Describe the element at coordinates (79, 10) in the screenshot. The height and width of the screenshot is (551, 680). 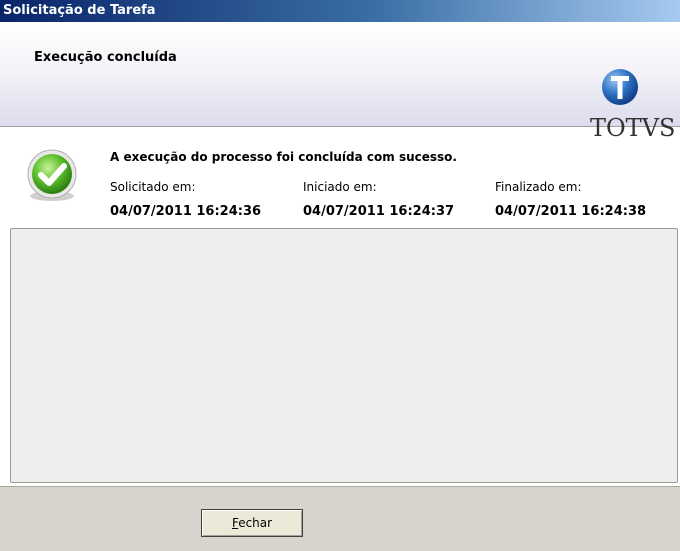
I see `window-title: Solicitação de Tarefa` at that location.